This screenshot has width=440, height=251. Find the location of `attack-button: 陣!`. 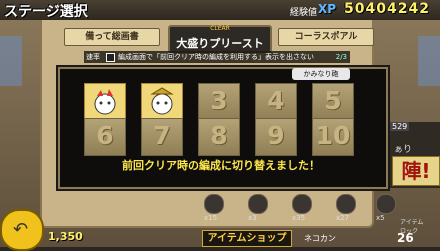

attack-button: 陣! is located at coordinates (416, 171).